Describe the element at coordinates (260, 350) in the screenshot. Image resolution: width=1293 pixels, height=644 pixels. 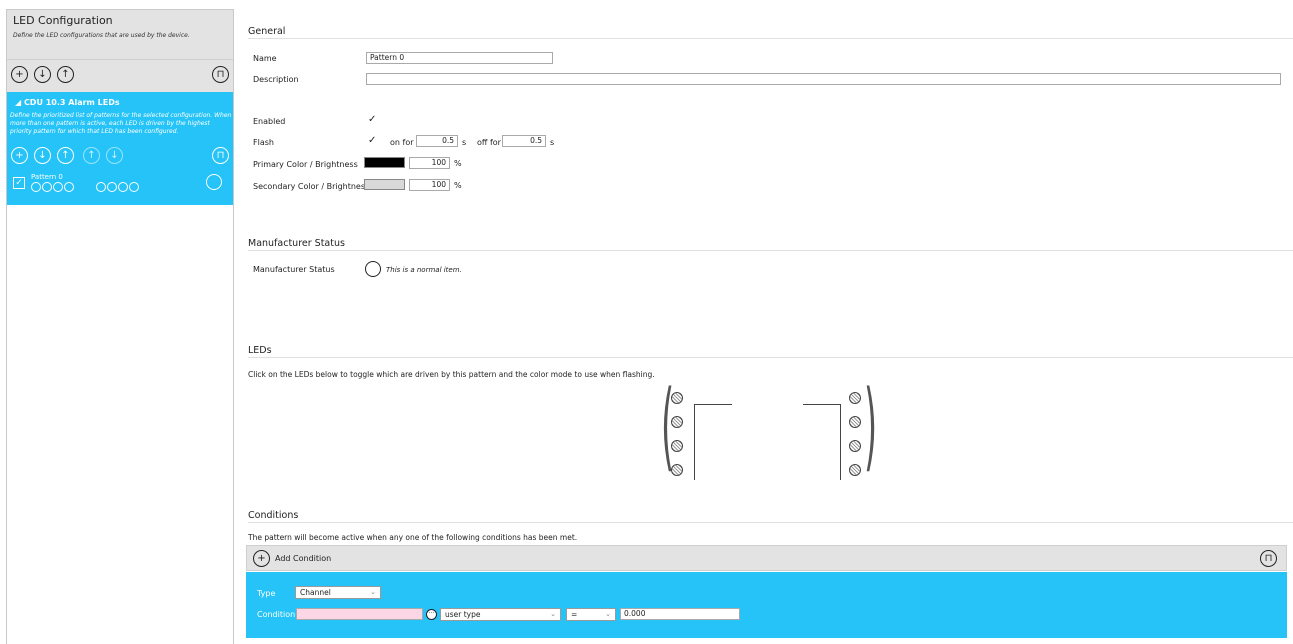
I see `section-title-leds: LEDs` at that location.